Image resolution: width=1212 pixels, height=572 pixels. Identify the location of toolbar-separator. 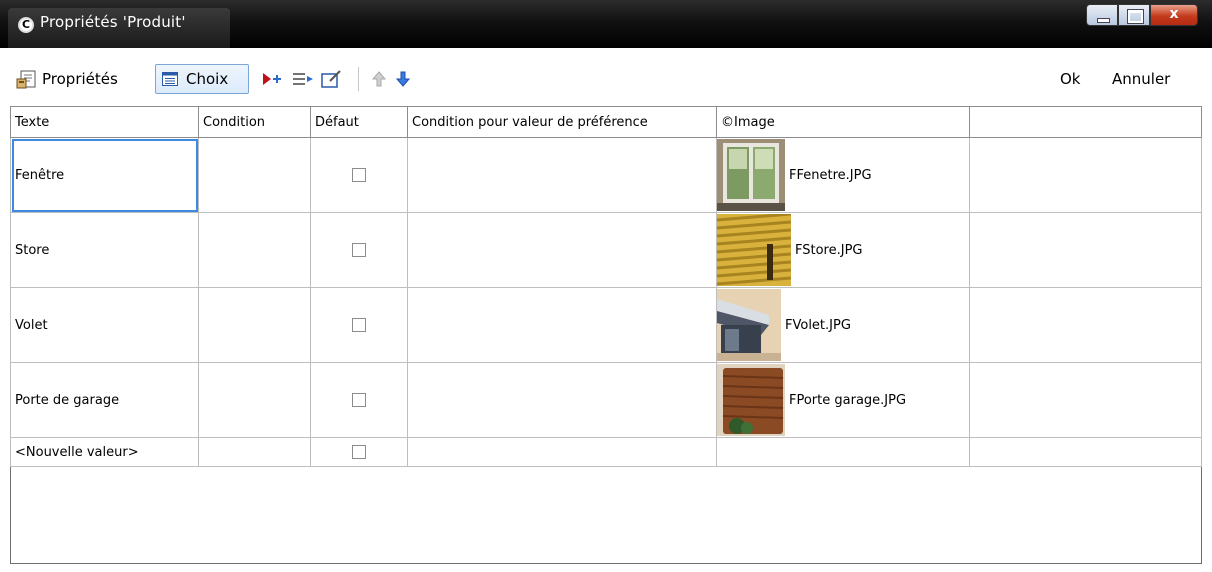
(358, 79).